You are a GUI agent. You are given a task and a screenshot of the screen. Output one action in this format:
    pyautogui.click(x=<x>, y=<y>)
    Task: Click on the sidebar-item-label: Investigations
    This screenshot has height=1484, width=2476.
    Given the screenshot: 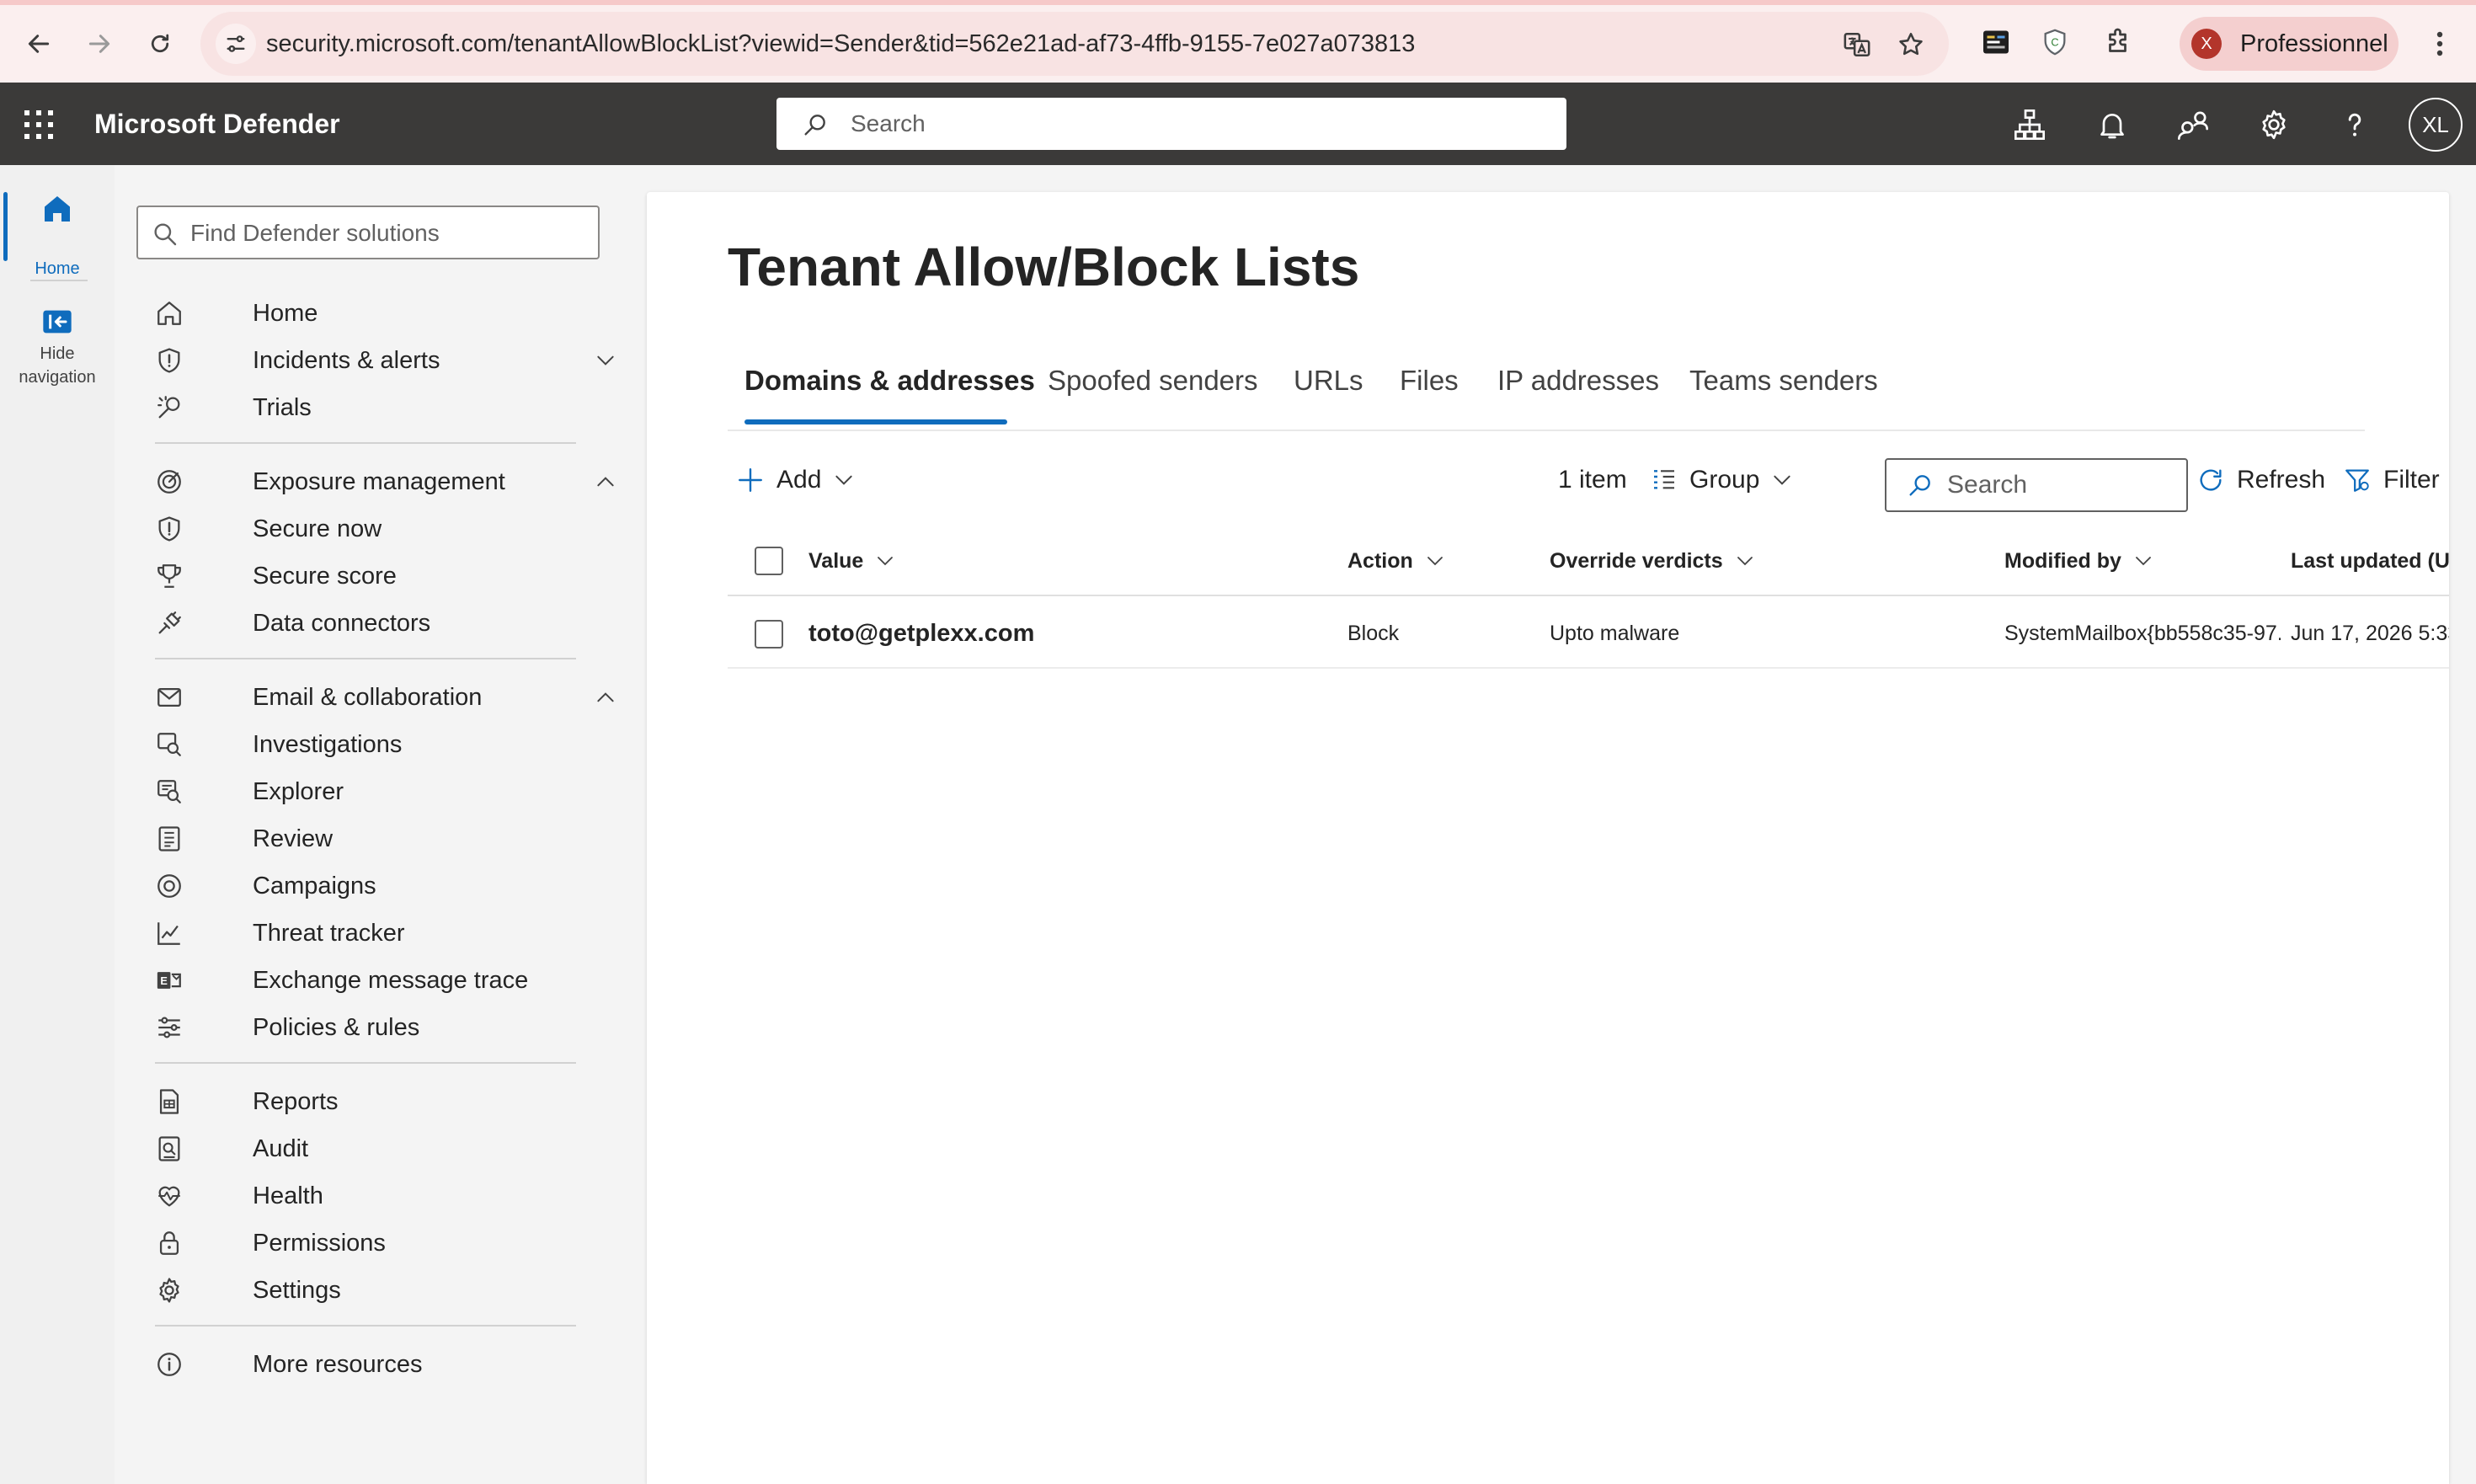 What is the action you would take?
    pyautogui.click(x=328, y=745)
    